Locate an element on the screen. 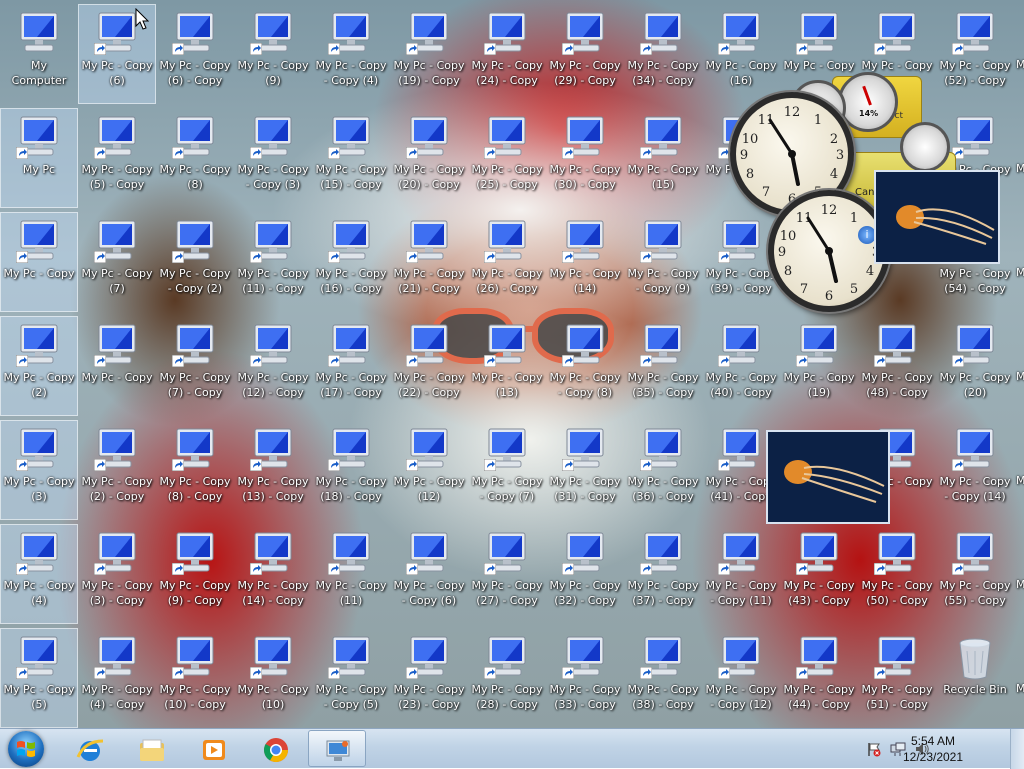 This screenshot has width=1024, height=769. desktop-shortcut: My Pc - Copy - Copy (7) is located at coordinates (507, 470).